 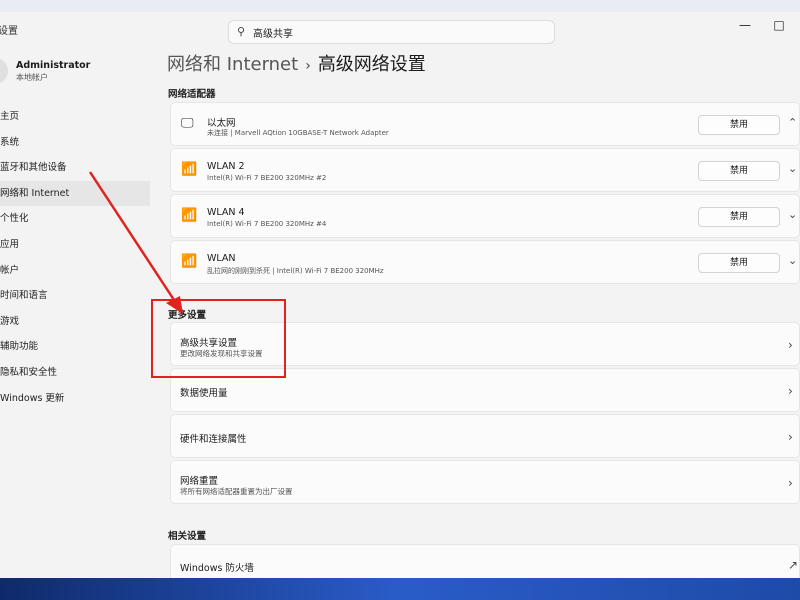 What do you see at coordinates (213, 439) in the screenshot?
I see `link-title: 硬件和连接属性` at bounding box center [213, 439].